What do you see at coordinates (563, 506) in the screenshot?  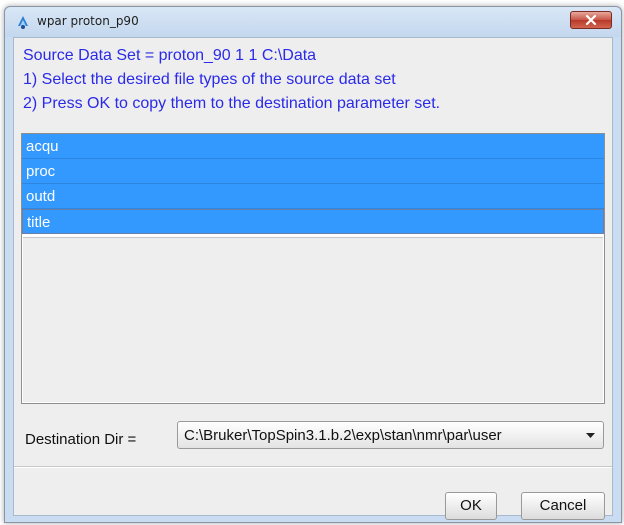 I see `cancel-button: Cancel` at bounding box center [563, 506].